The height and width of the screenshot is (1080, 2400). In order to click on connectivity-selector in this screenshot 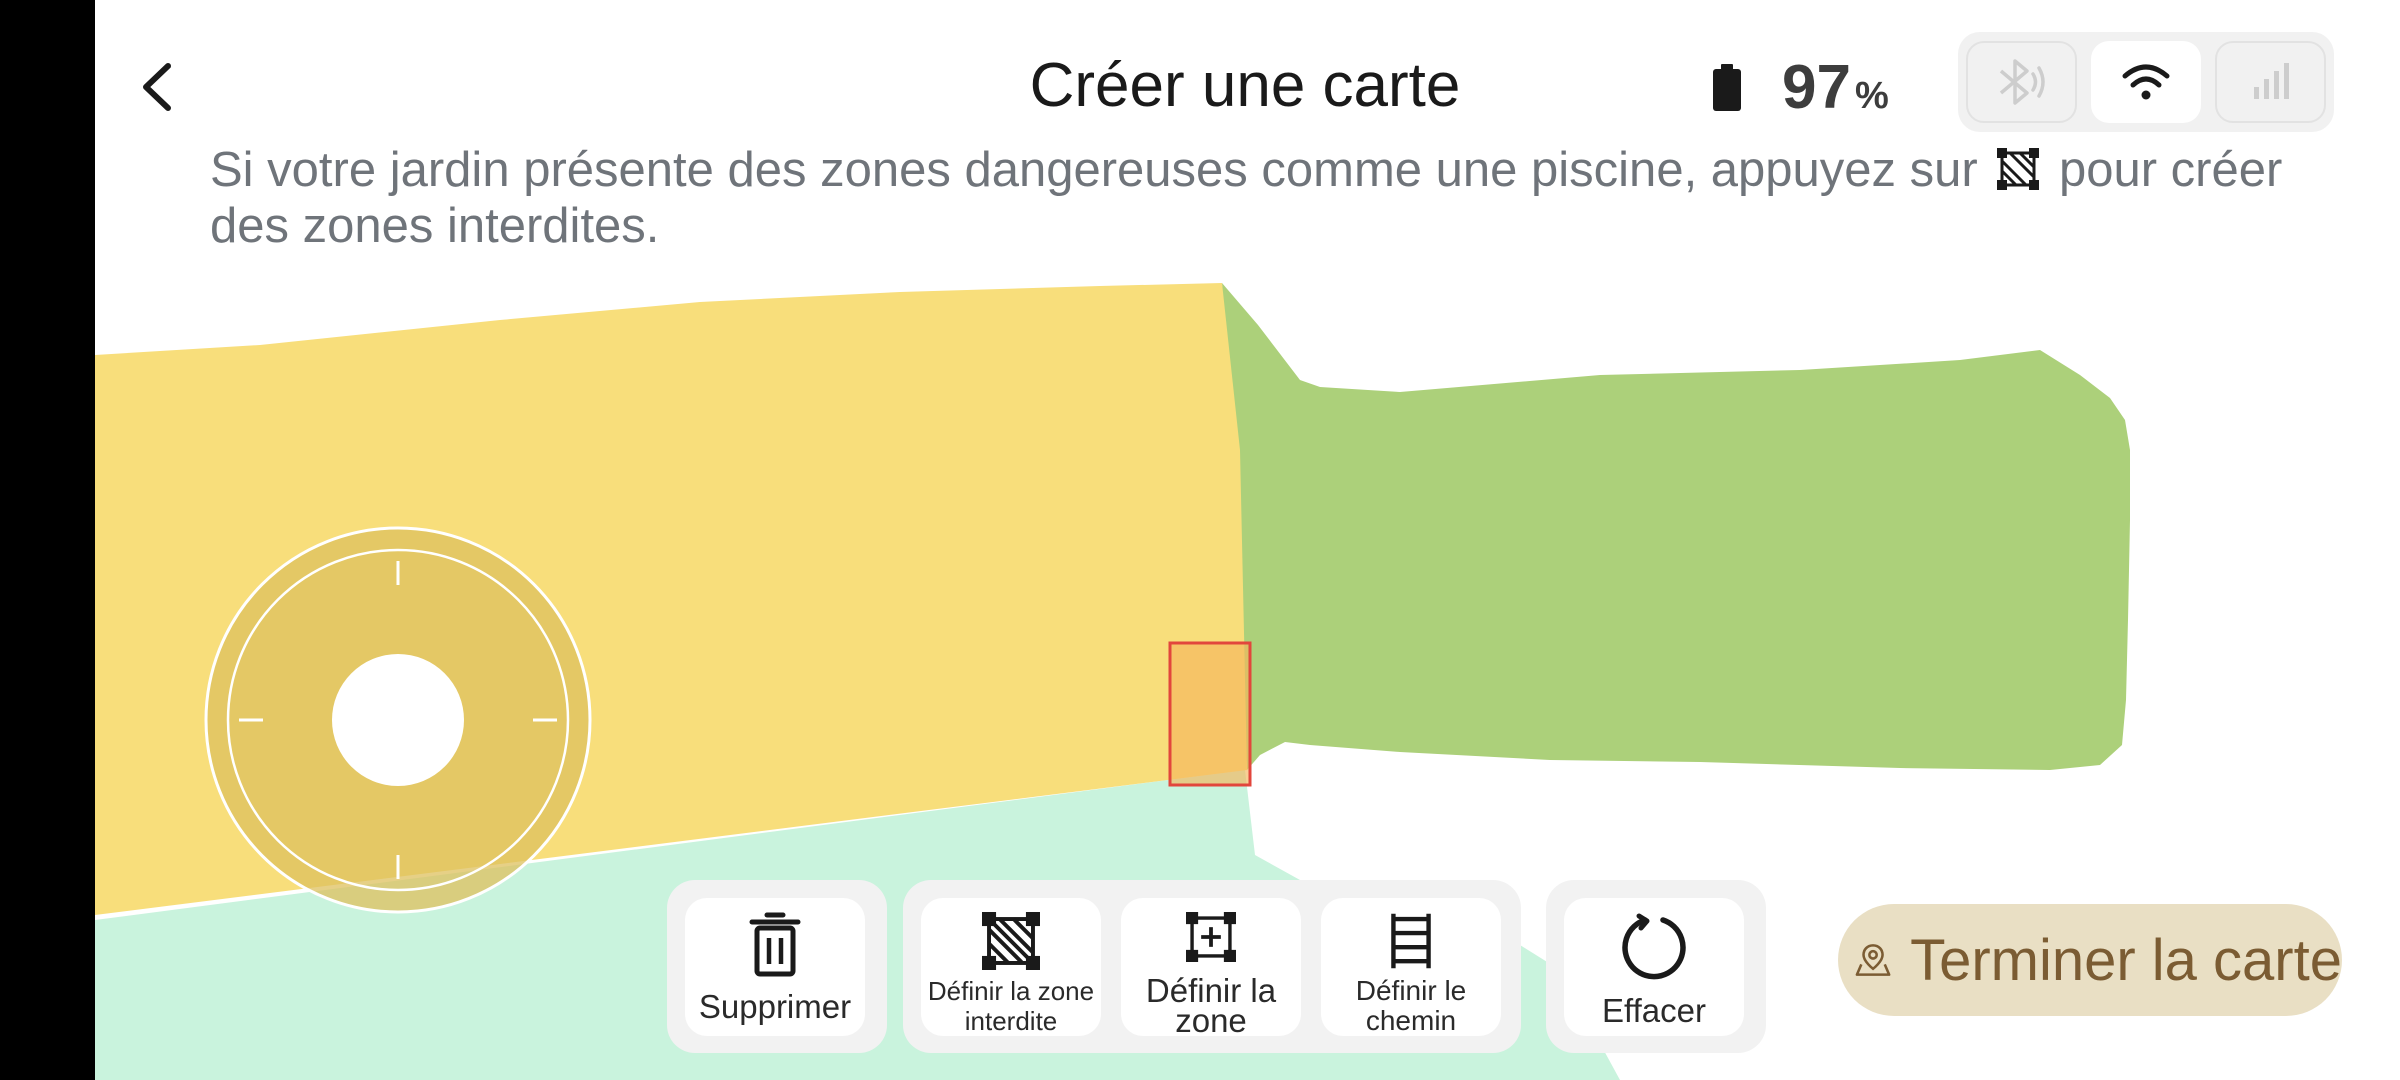, I will do `click(2146, 82)`.